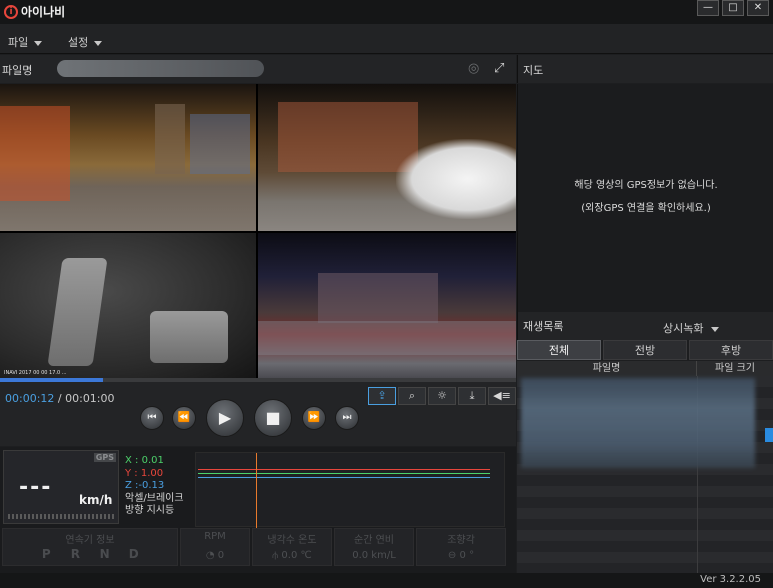  I want to click on previous-file-button: ⏮, so click(152, 418).